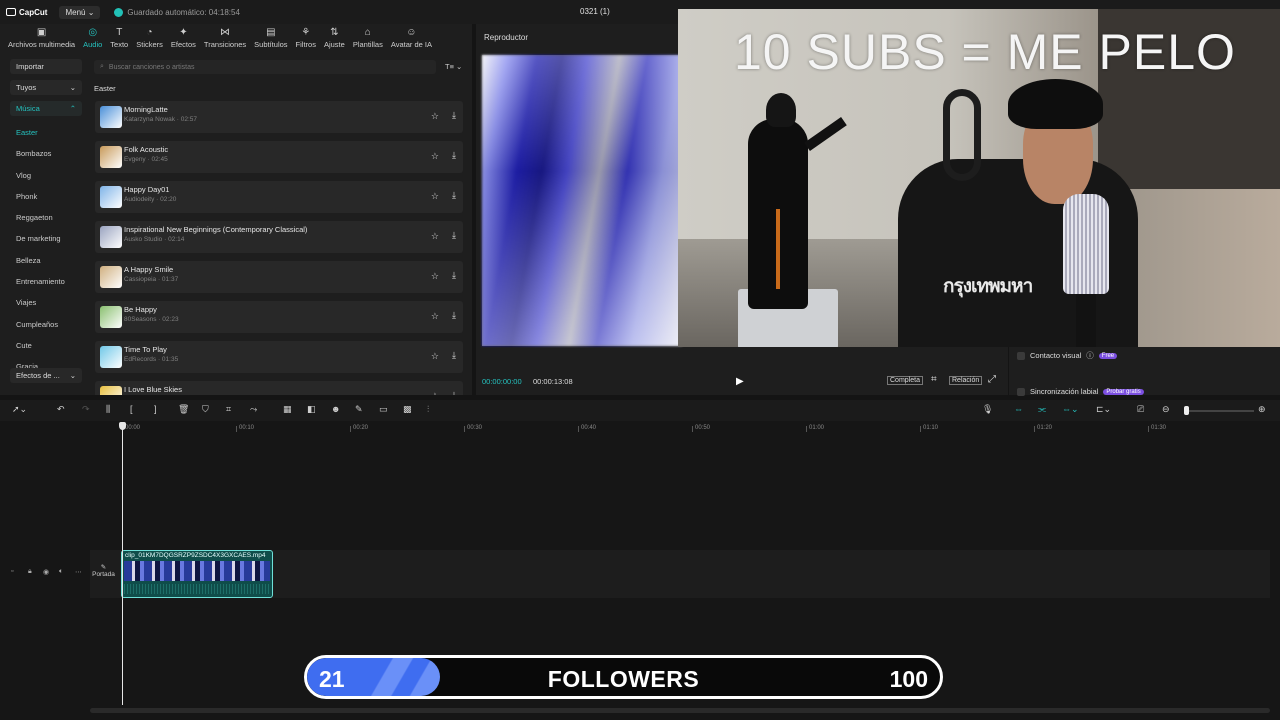  Describe the element at coordinates (428, 409) in the screenshot. I see `audio-split-icon: ⫶` at that location.